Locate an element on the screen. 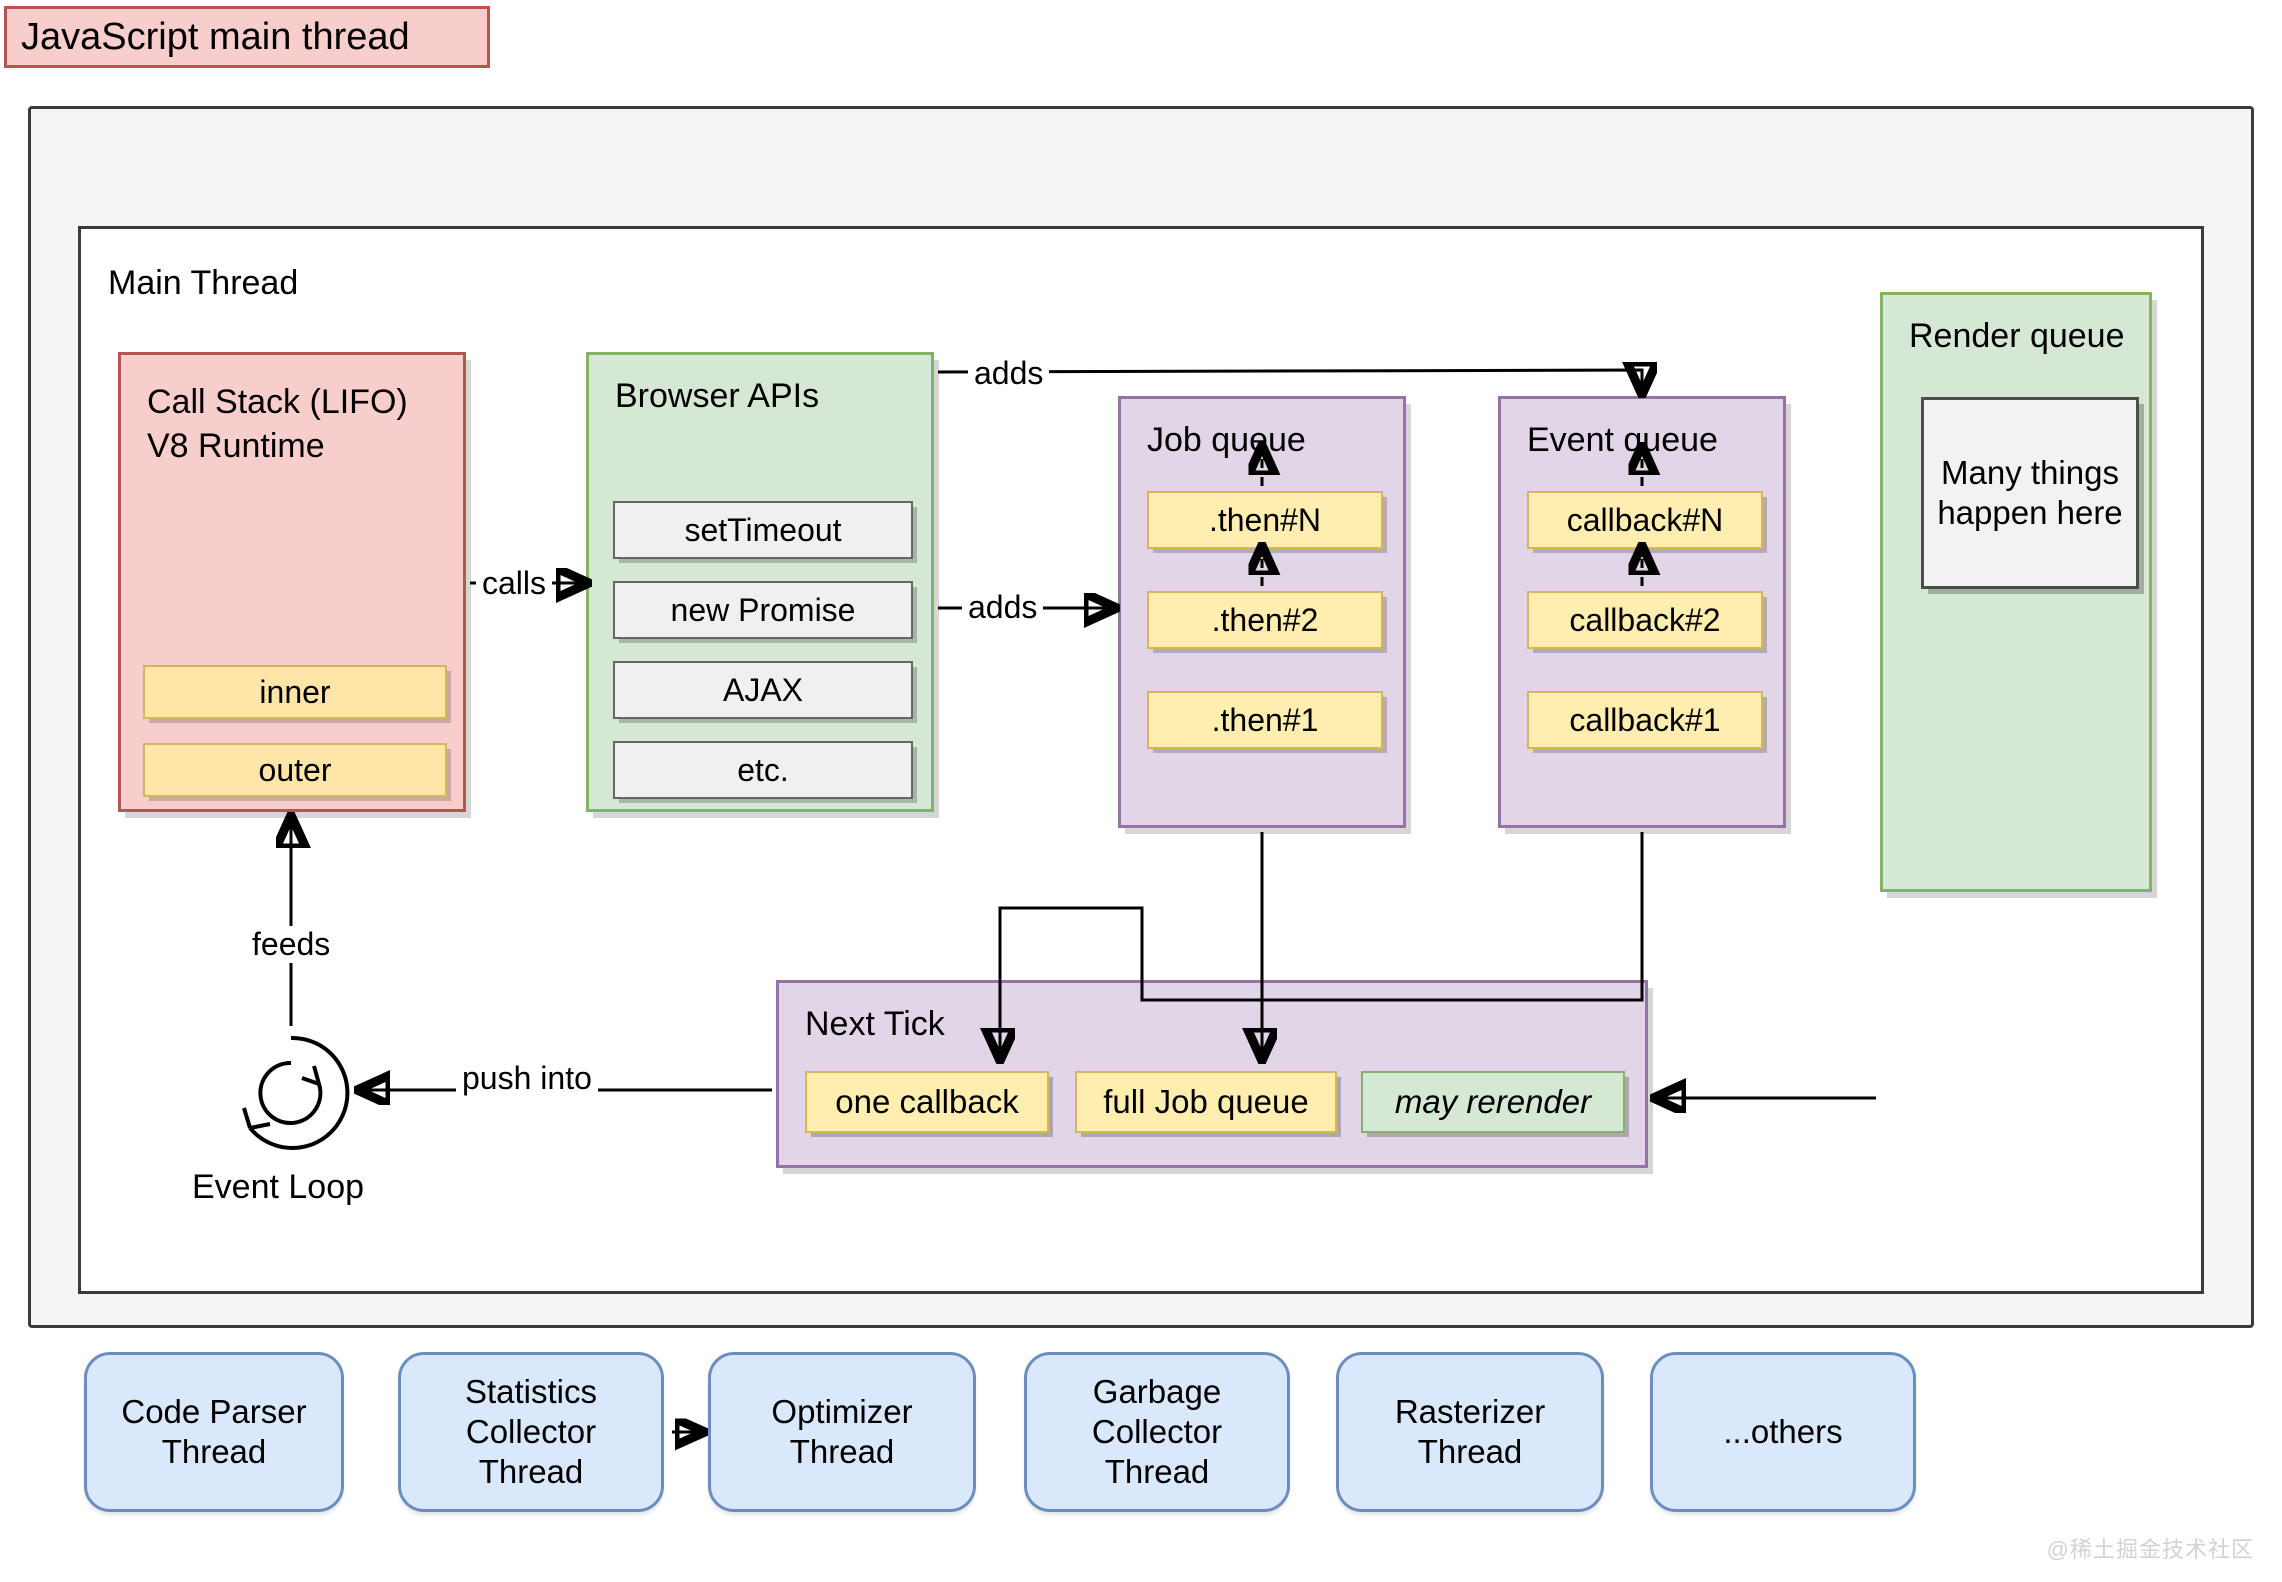 This screenshot has width=2282, height=1582. next-tick-item-one-callback: one callback is located at coordinates (927, 1102).